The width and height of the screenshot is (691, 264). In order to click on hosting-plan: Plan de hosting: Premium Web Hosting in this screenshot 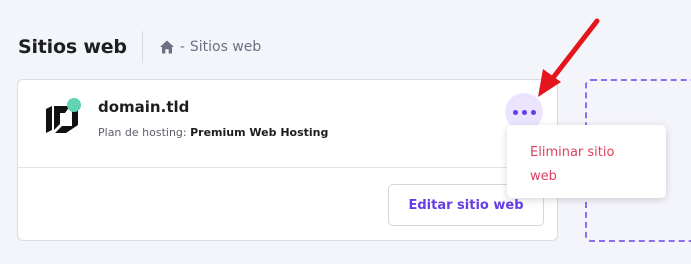, I will do `click(213, 132)`.